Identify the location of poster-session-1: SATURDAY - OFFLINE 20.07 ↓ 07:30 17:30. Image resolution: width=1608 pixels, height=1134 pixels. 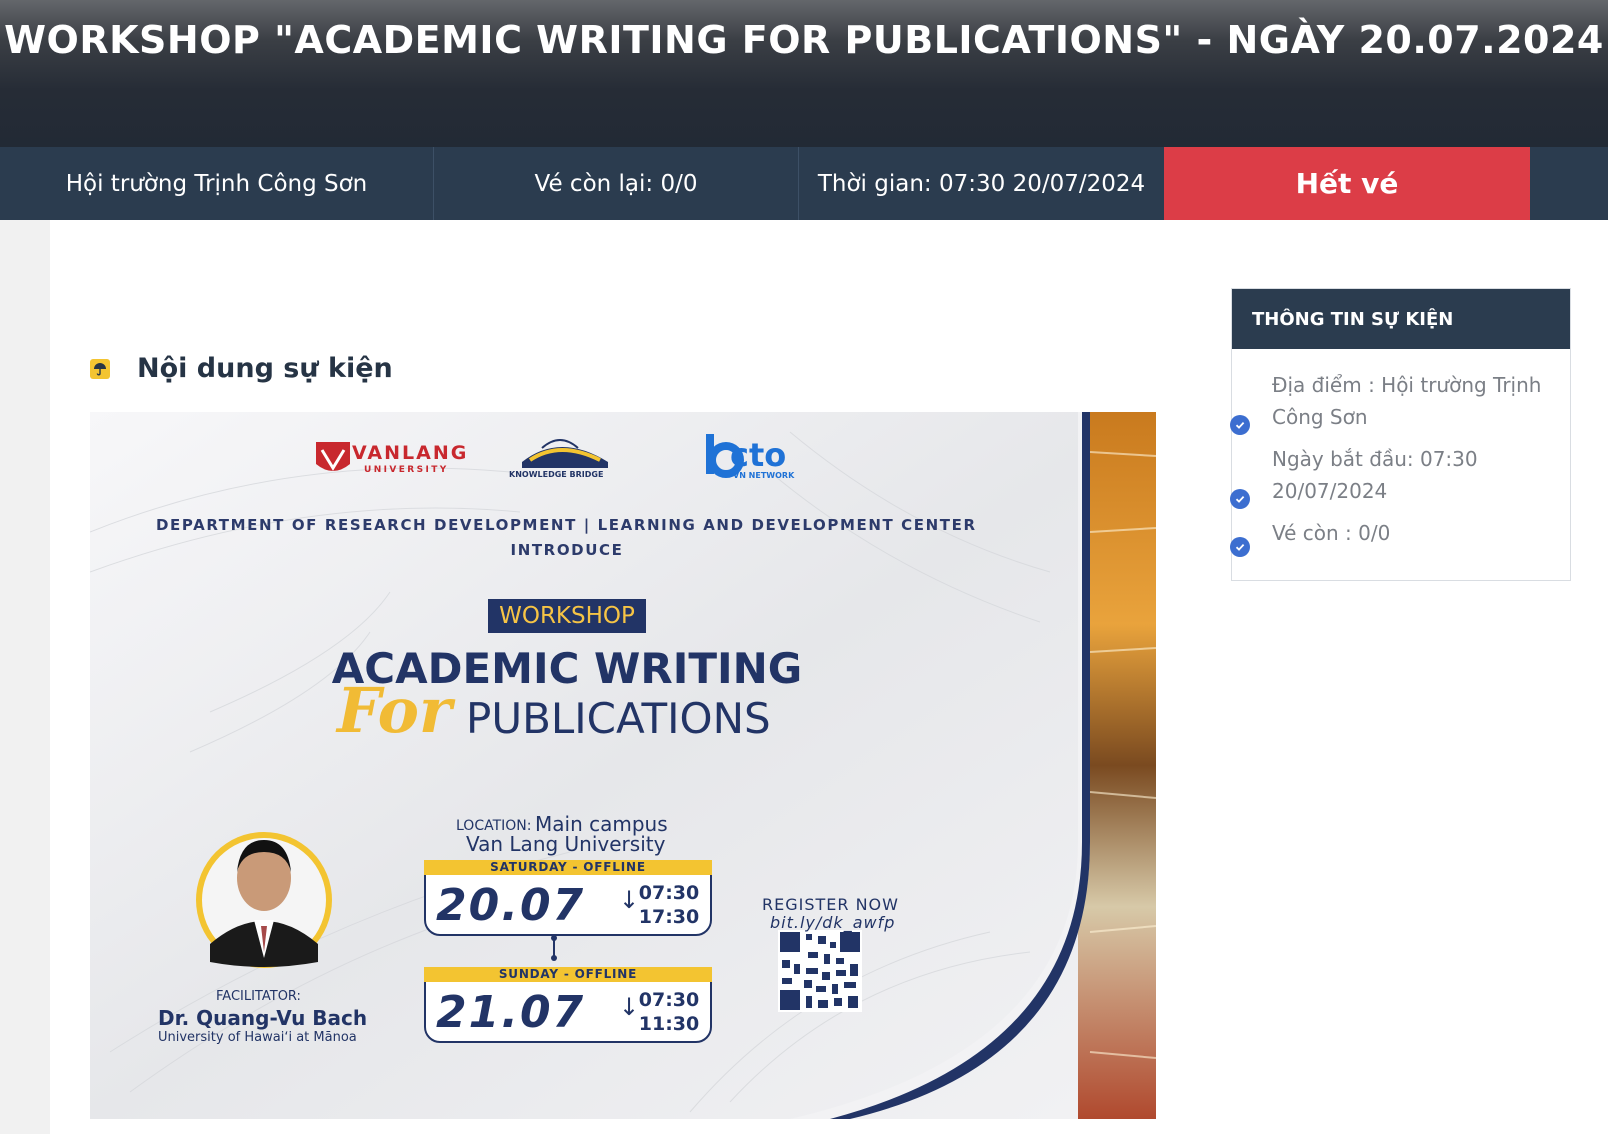
(568, 898).